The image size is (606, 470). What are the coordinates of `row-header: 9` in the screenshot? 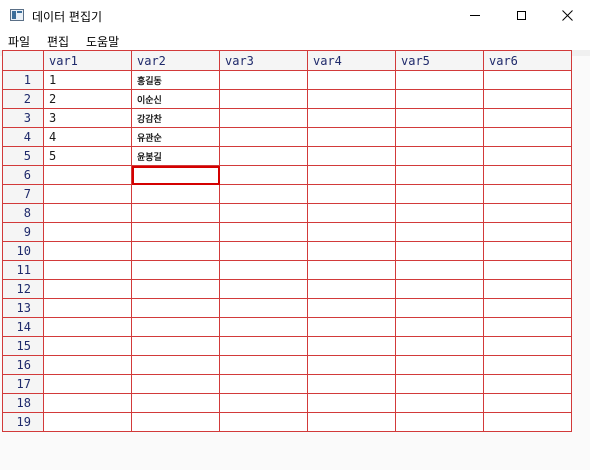 It's located at (23, 232).